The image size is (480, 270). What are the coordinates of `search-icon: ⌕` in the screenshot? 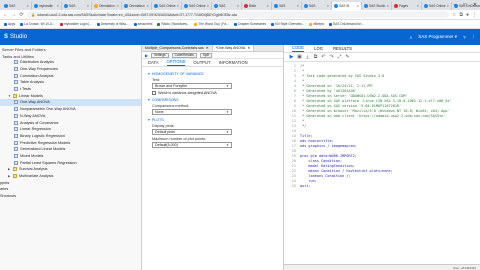 It's located at (411, 37).